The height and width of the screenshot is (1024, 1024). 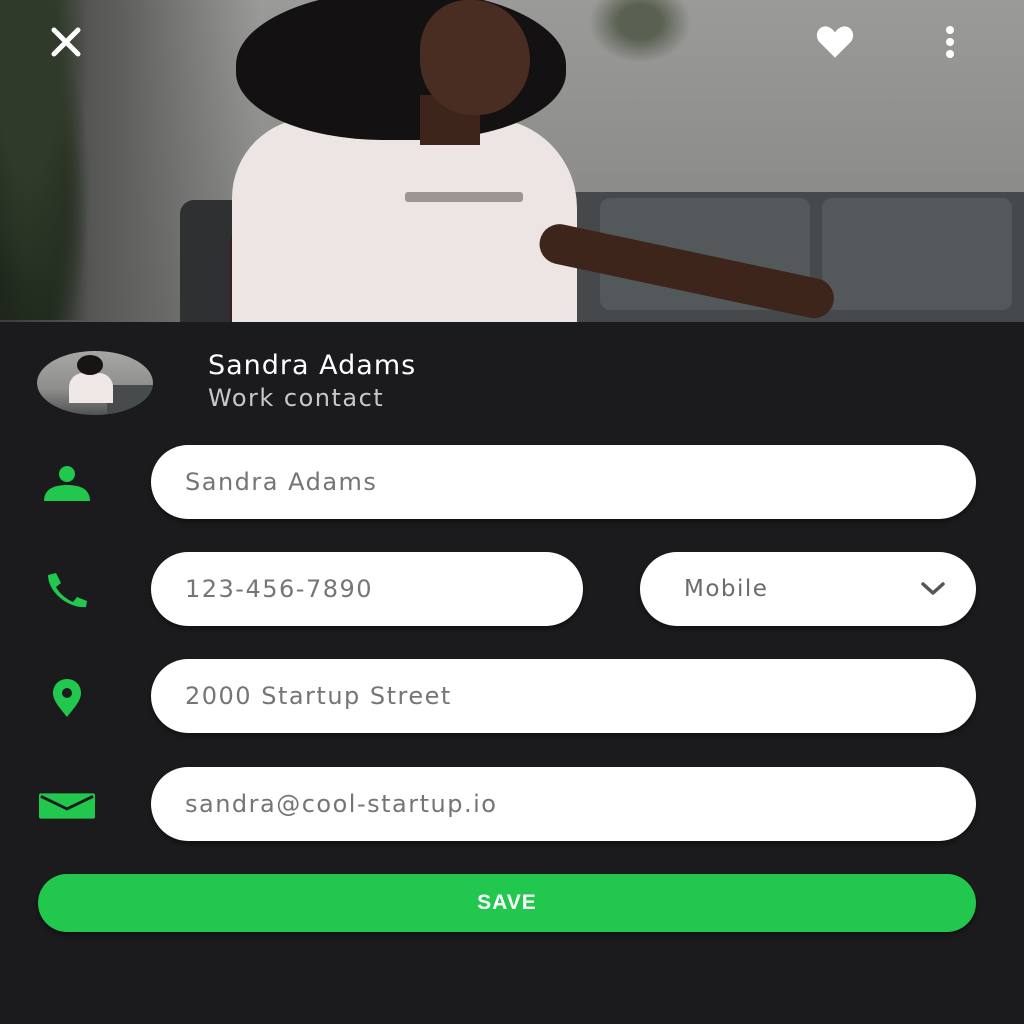 What do you see at coordinates (933, 588) in the screenshot?
I see `chevron-down-icon` at bounding box center [933, 588].